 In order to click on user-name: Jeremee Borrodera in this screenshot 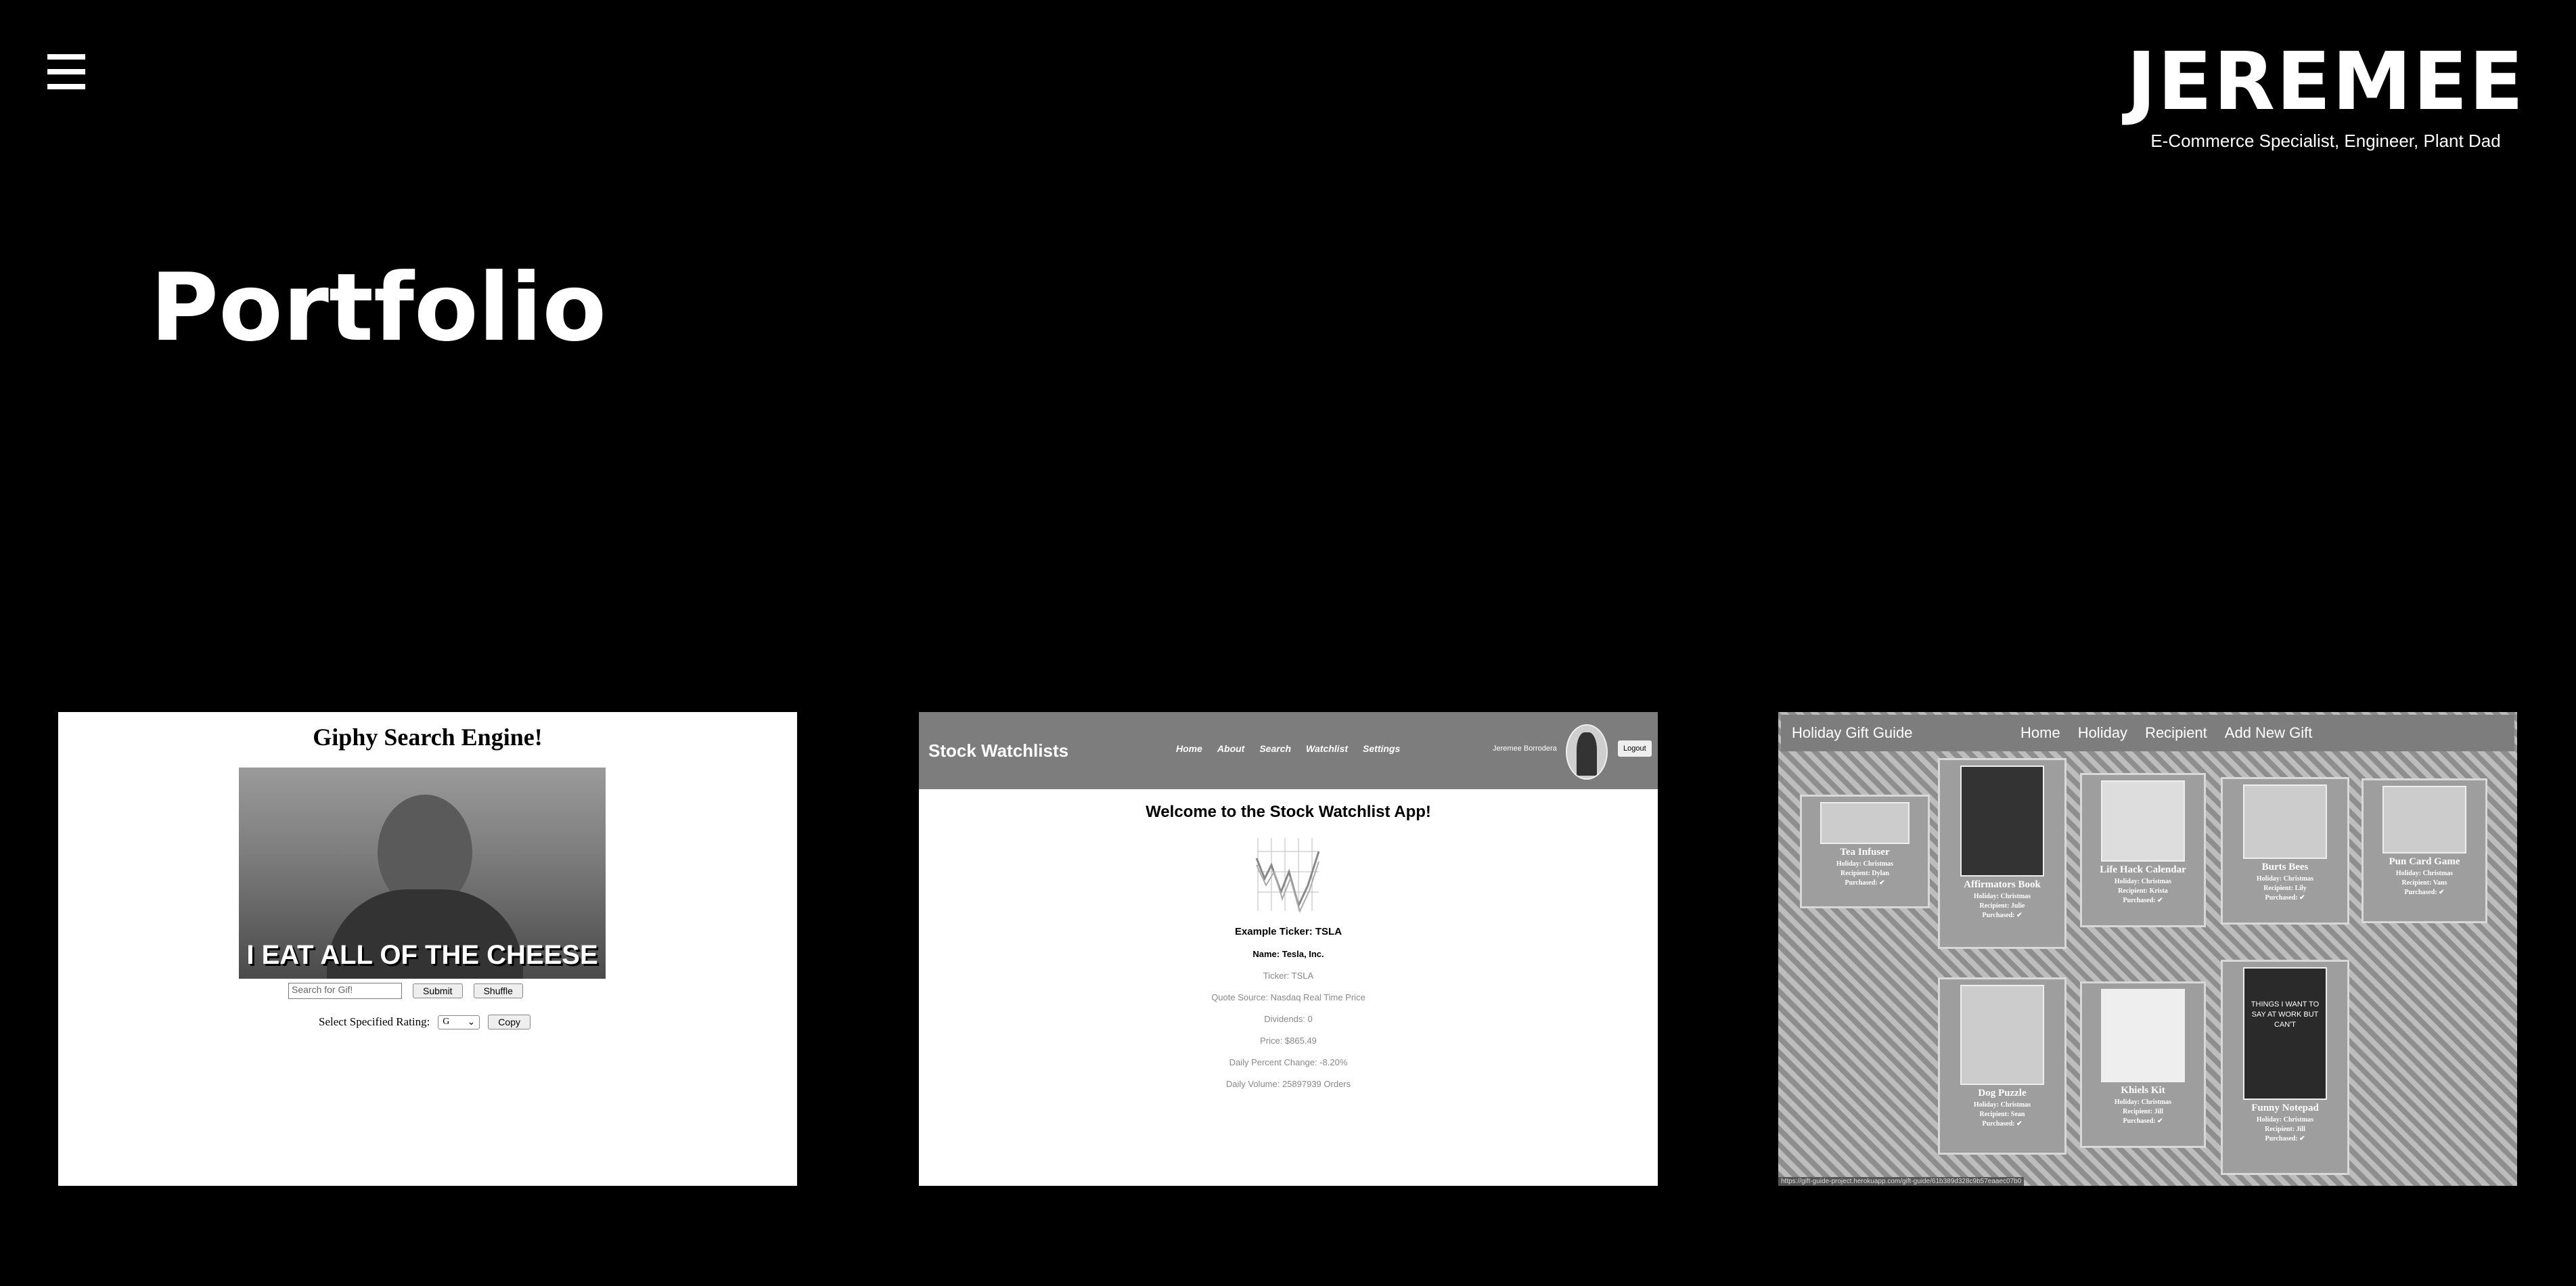, I will do `click(1525, 749)`.